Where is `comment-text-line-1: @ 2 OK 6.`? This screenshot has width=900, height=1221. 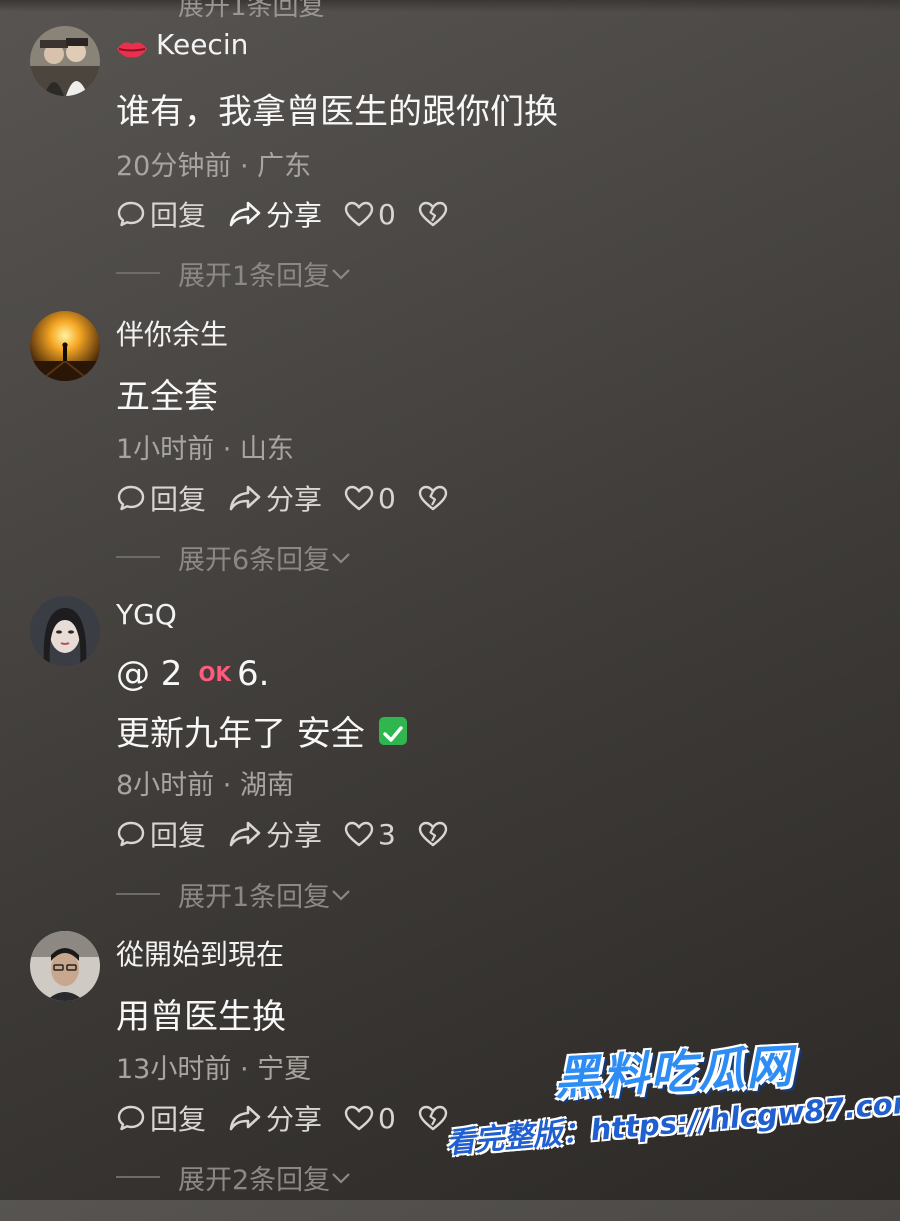
comment-text-line-1: @ 2 OK 6. is located at coordinates (192, 674).